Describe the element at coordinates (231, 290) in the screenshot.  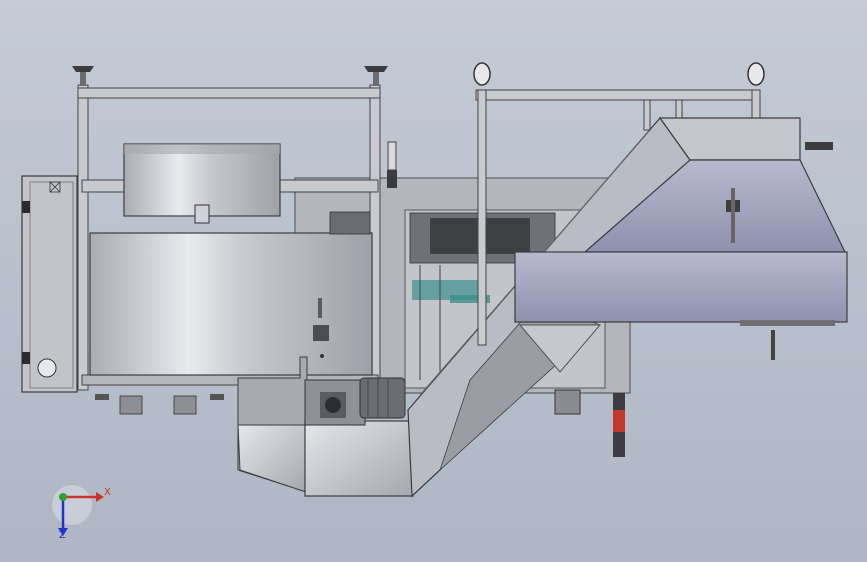
I see `side-panel` at that location.